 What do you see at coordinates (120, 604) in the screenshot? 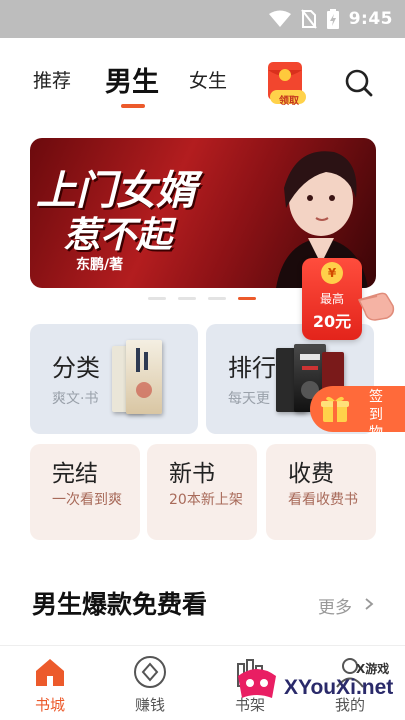
I see `section-title: 男生爆款免费看` at bounding box center [120, 604].